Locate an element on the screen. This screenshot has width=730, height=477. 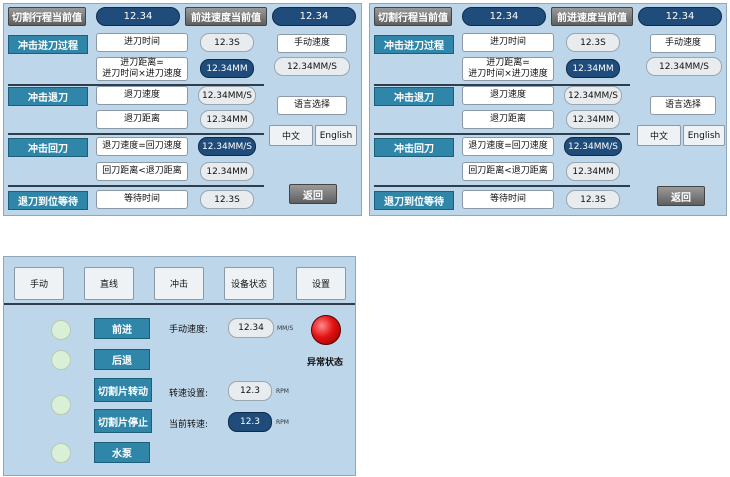
current-speed-value: 12.3 is located at coordinates (250, 422).